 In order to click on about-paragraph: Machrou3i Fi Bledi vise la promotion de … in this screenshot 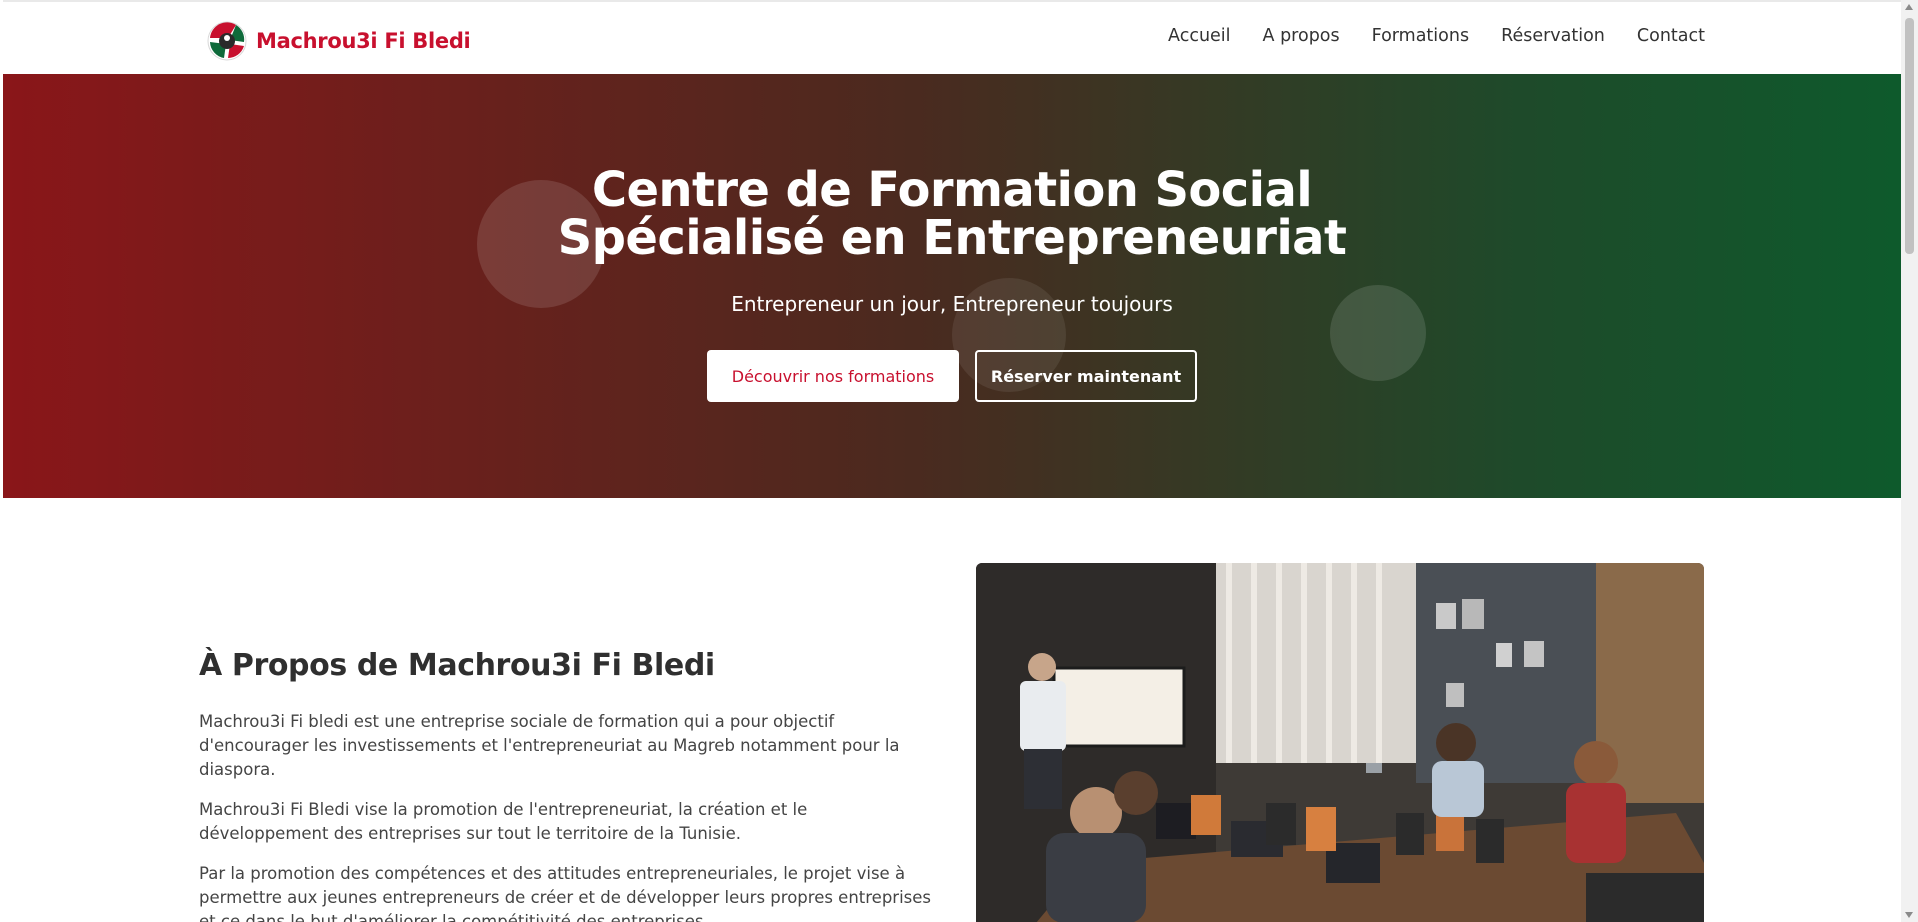, I will do `click(503, 821)`.